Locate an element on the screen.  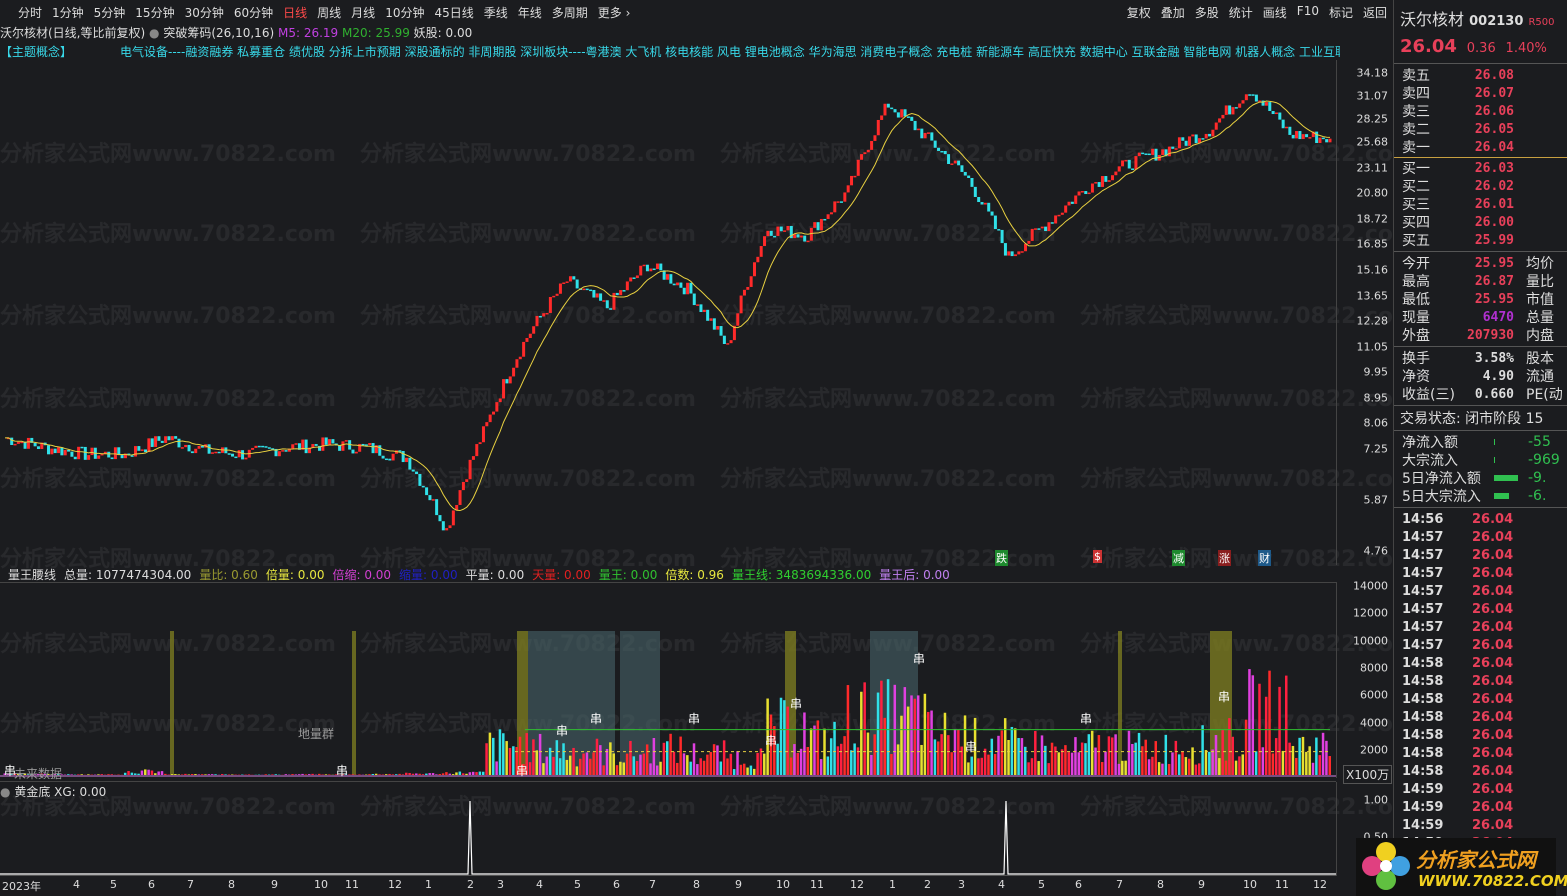
gold-chart is located at coordinates (668, 836).